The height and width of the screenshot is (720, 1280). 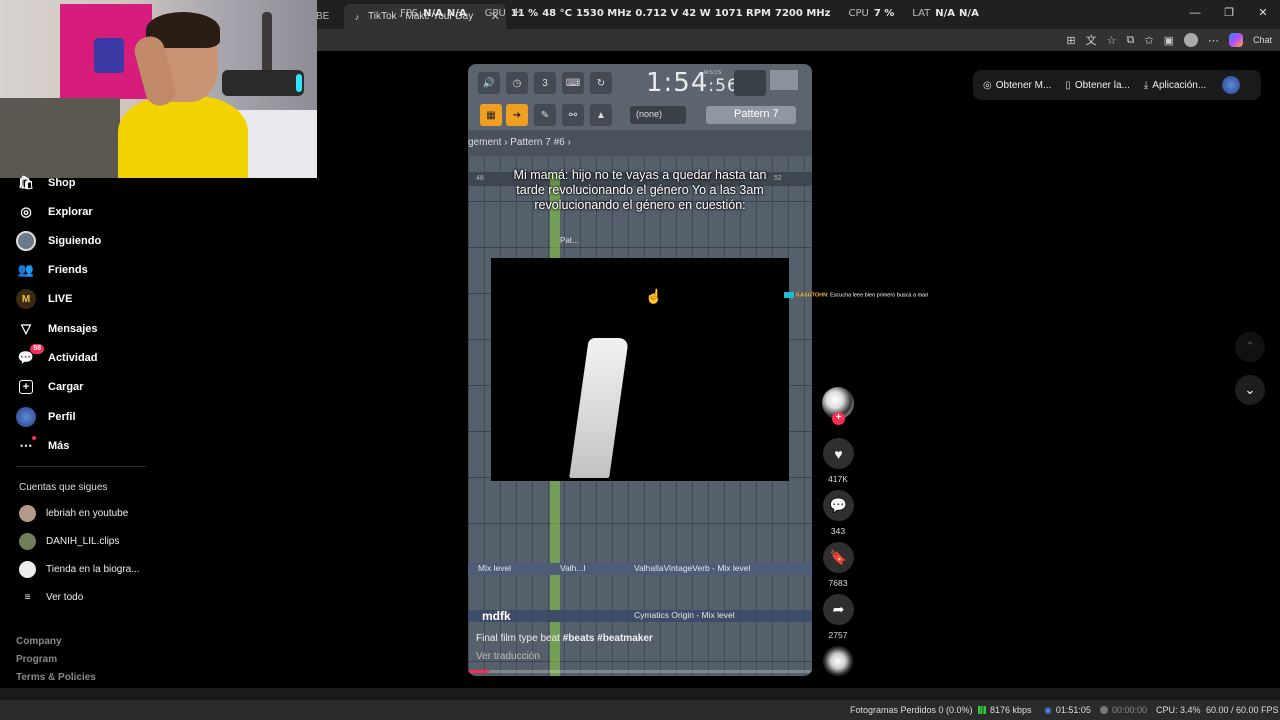 I want to click on following-account: lebriah en youtube, so click(x=73, y=513).